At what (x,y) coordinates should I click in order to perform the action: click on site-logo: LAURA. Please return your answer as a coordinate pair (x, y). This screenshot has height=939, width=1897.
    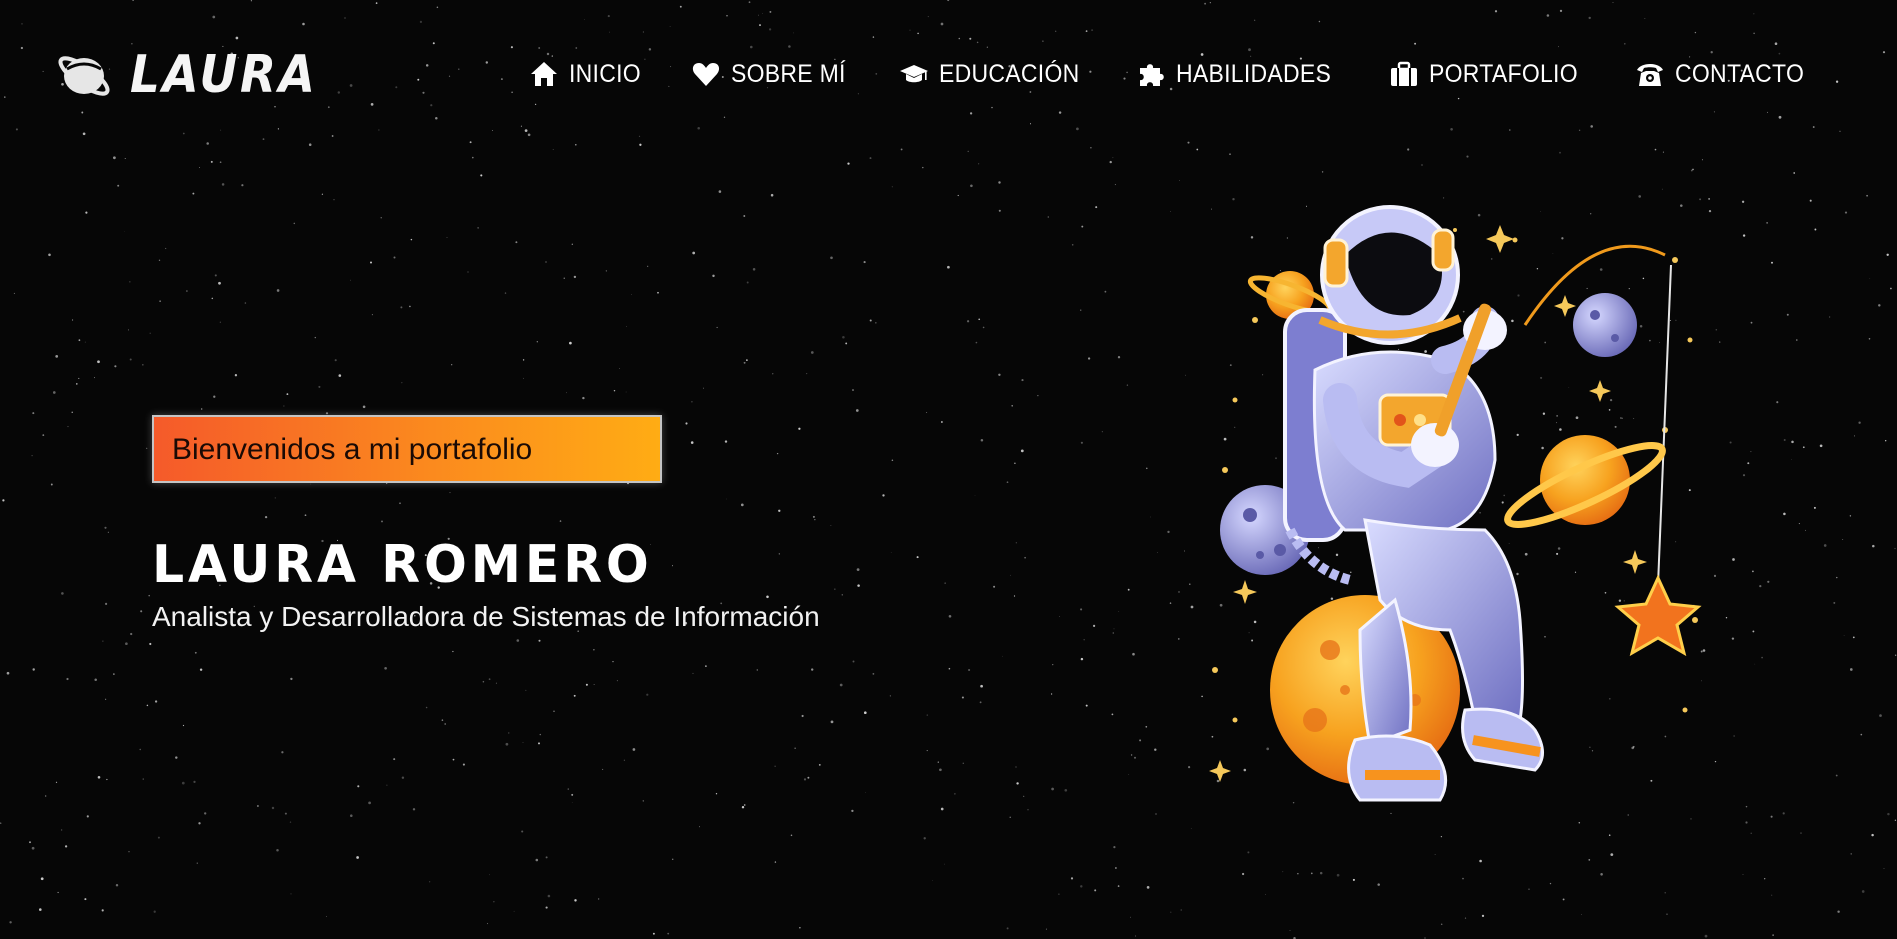
    Looking at the image, I should click on (196, 75).